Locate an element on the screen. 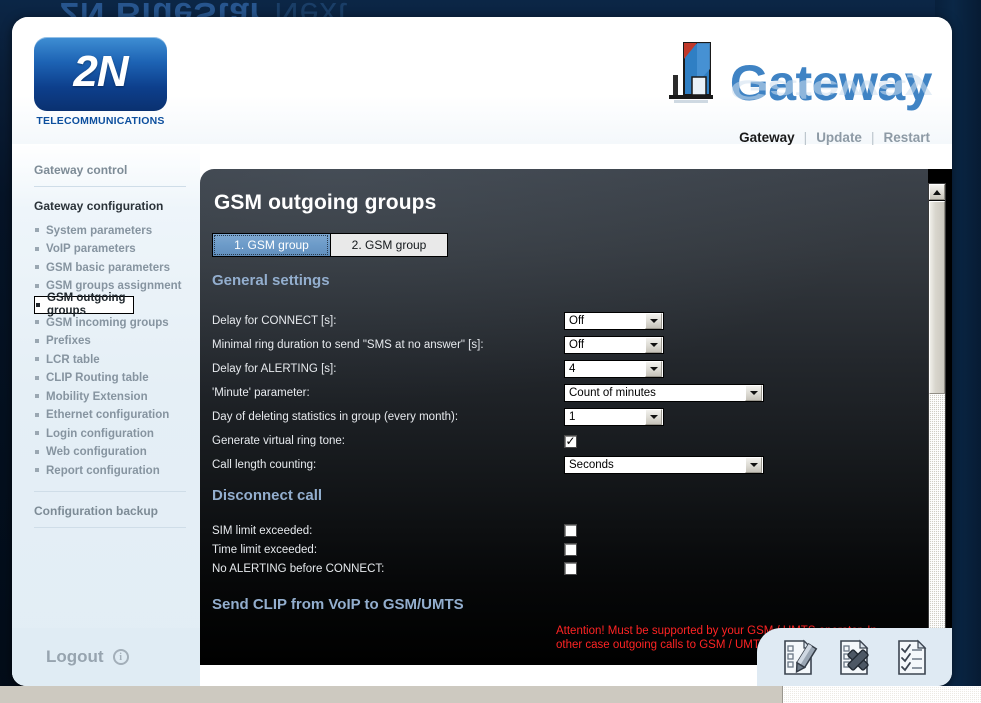 Image resolution: width=981 pixels, height=703 pixels. checkbox-no-alerting-before-connect is located at coordinates (570, 568).